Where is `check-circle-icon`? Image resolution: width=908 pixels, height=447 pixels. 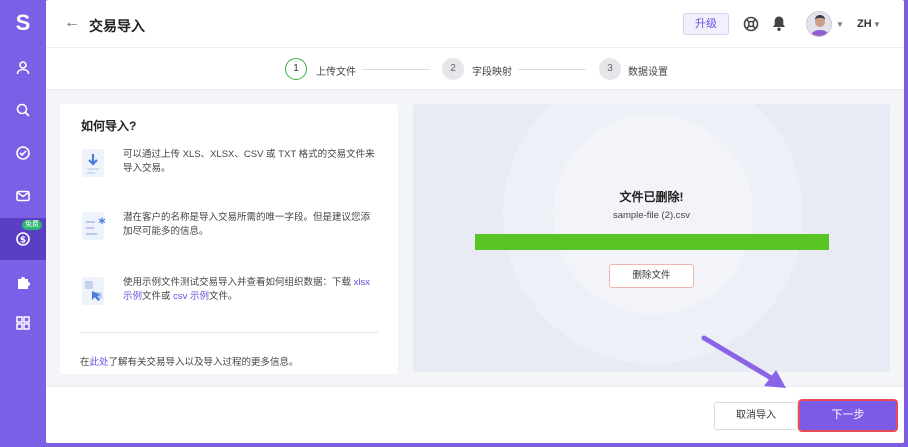 check-circle-icon is located at coordinates (23, 153).